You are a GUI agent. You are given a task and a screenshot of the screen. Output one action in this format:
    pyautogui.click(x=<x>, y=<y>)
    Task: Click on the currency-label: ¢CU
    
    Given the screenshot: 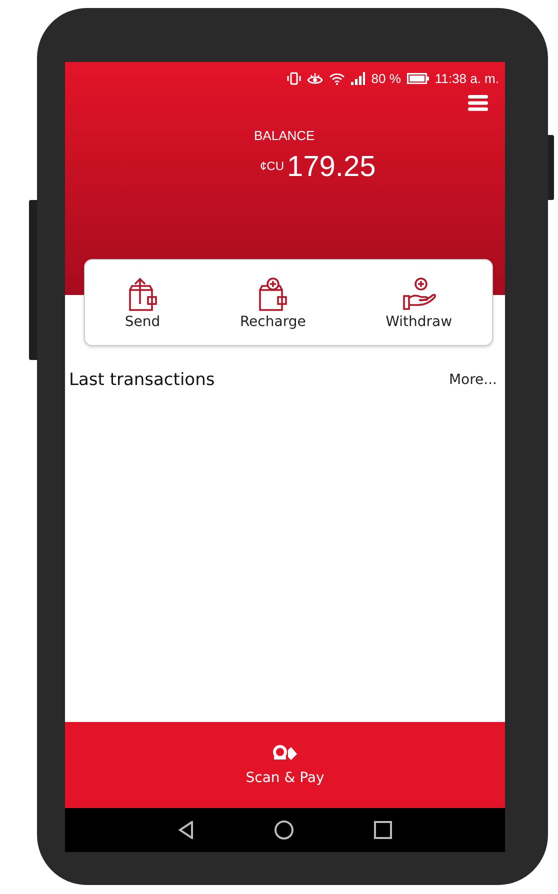 What is the action you would take?
    pyautogui.click(x=272, y=166)
    